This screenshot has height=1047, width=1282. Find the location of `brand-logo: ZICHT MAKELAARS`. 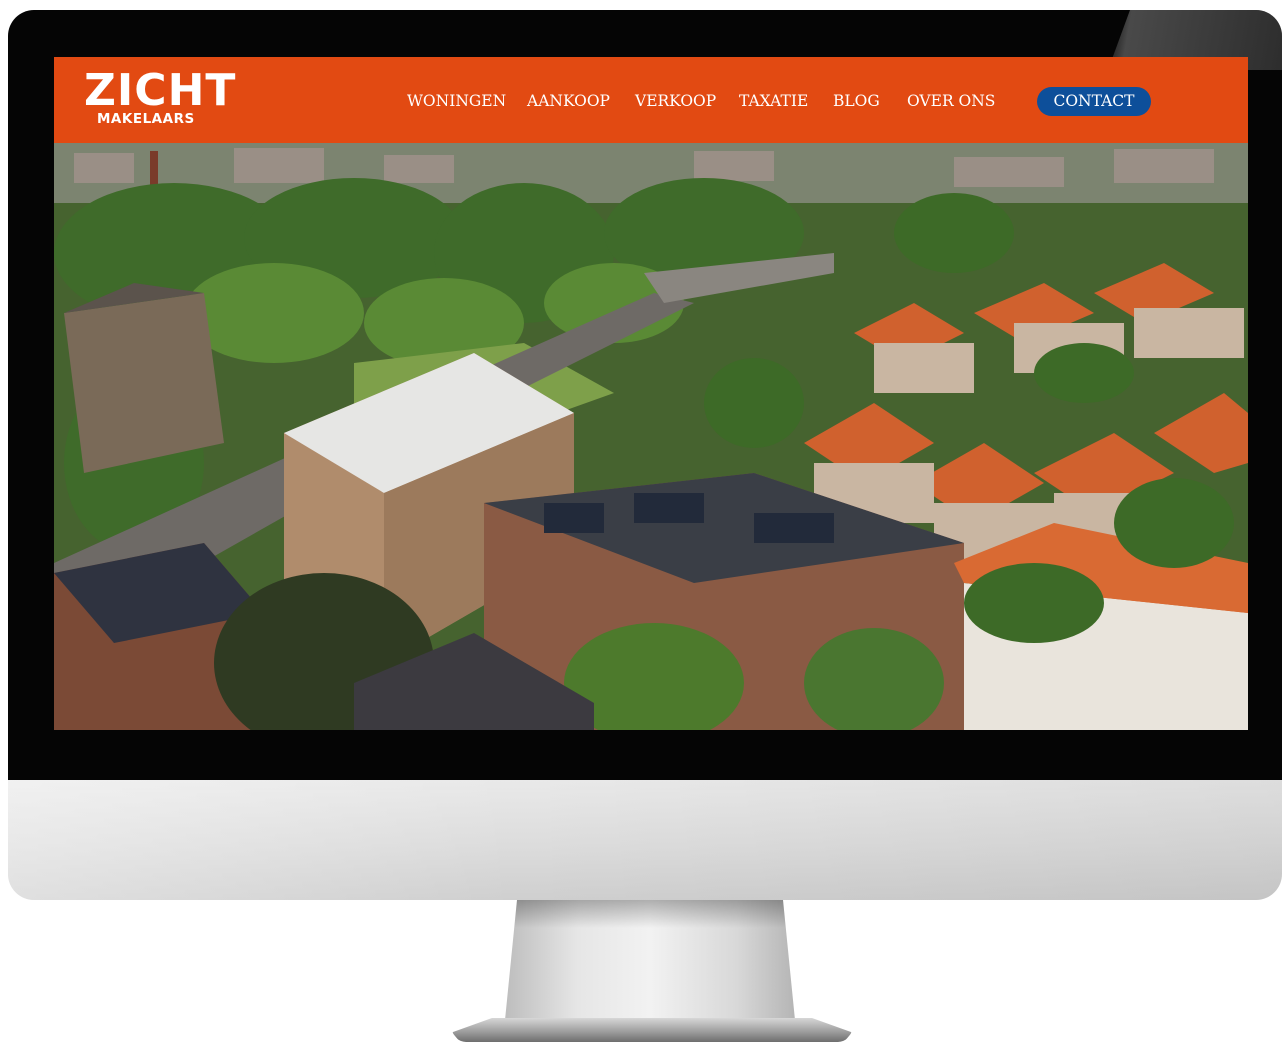

brand-logo: ZICHT MAKELAARS is located at coordinates (160, 98).